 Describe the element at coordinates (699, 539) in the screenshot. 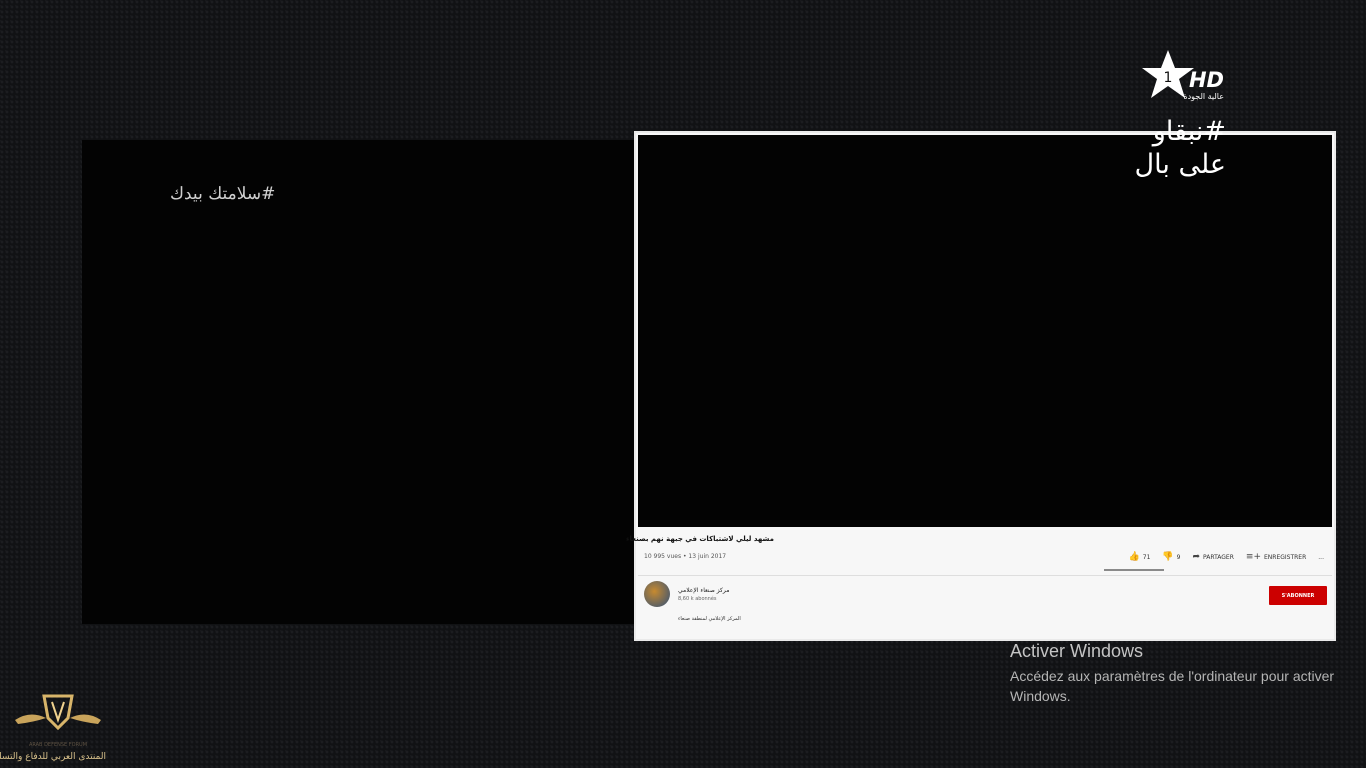

I see `video-title: مشهد ليلي لاشتباكات في جبهة نهم بصنعاء` at that location.